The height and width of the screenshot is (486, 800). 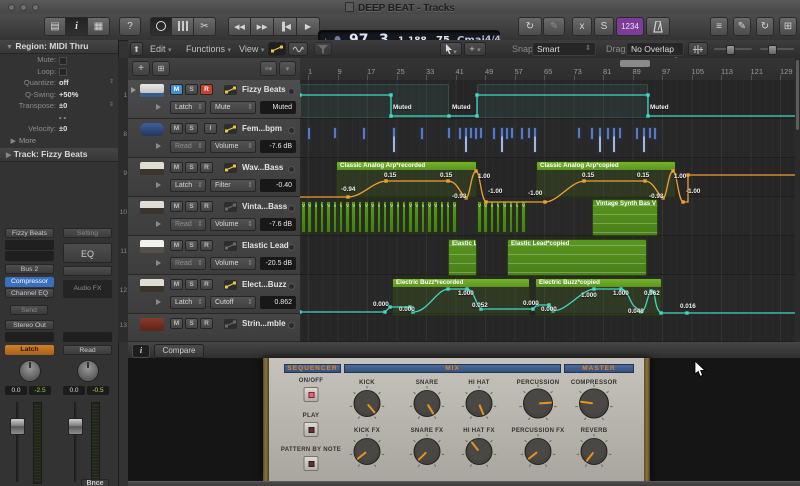 I want to click on inspector-button: i, so click(x=77, y=26).